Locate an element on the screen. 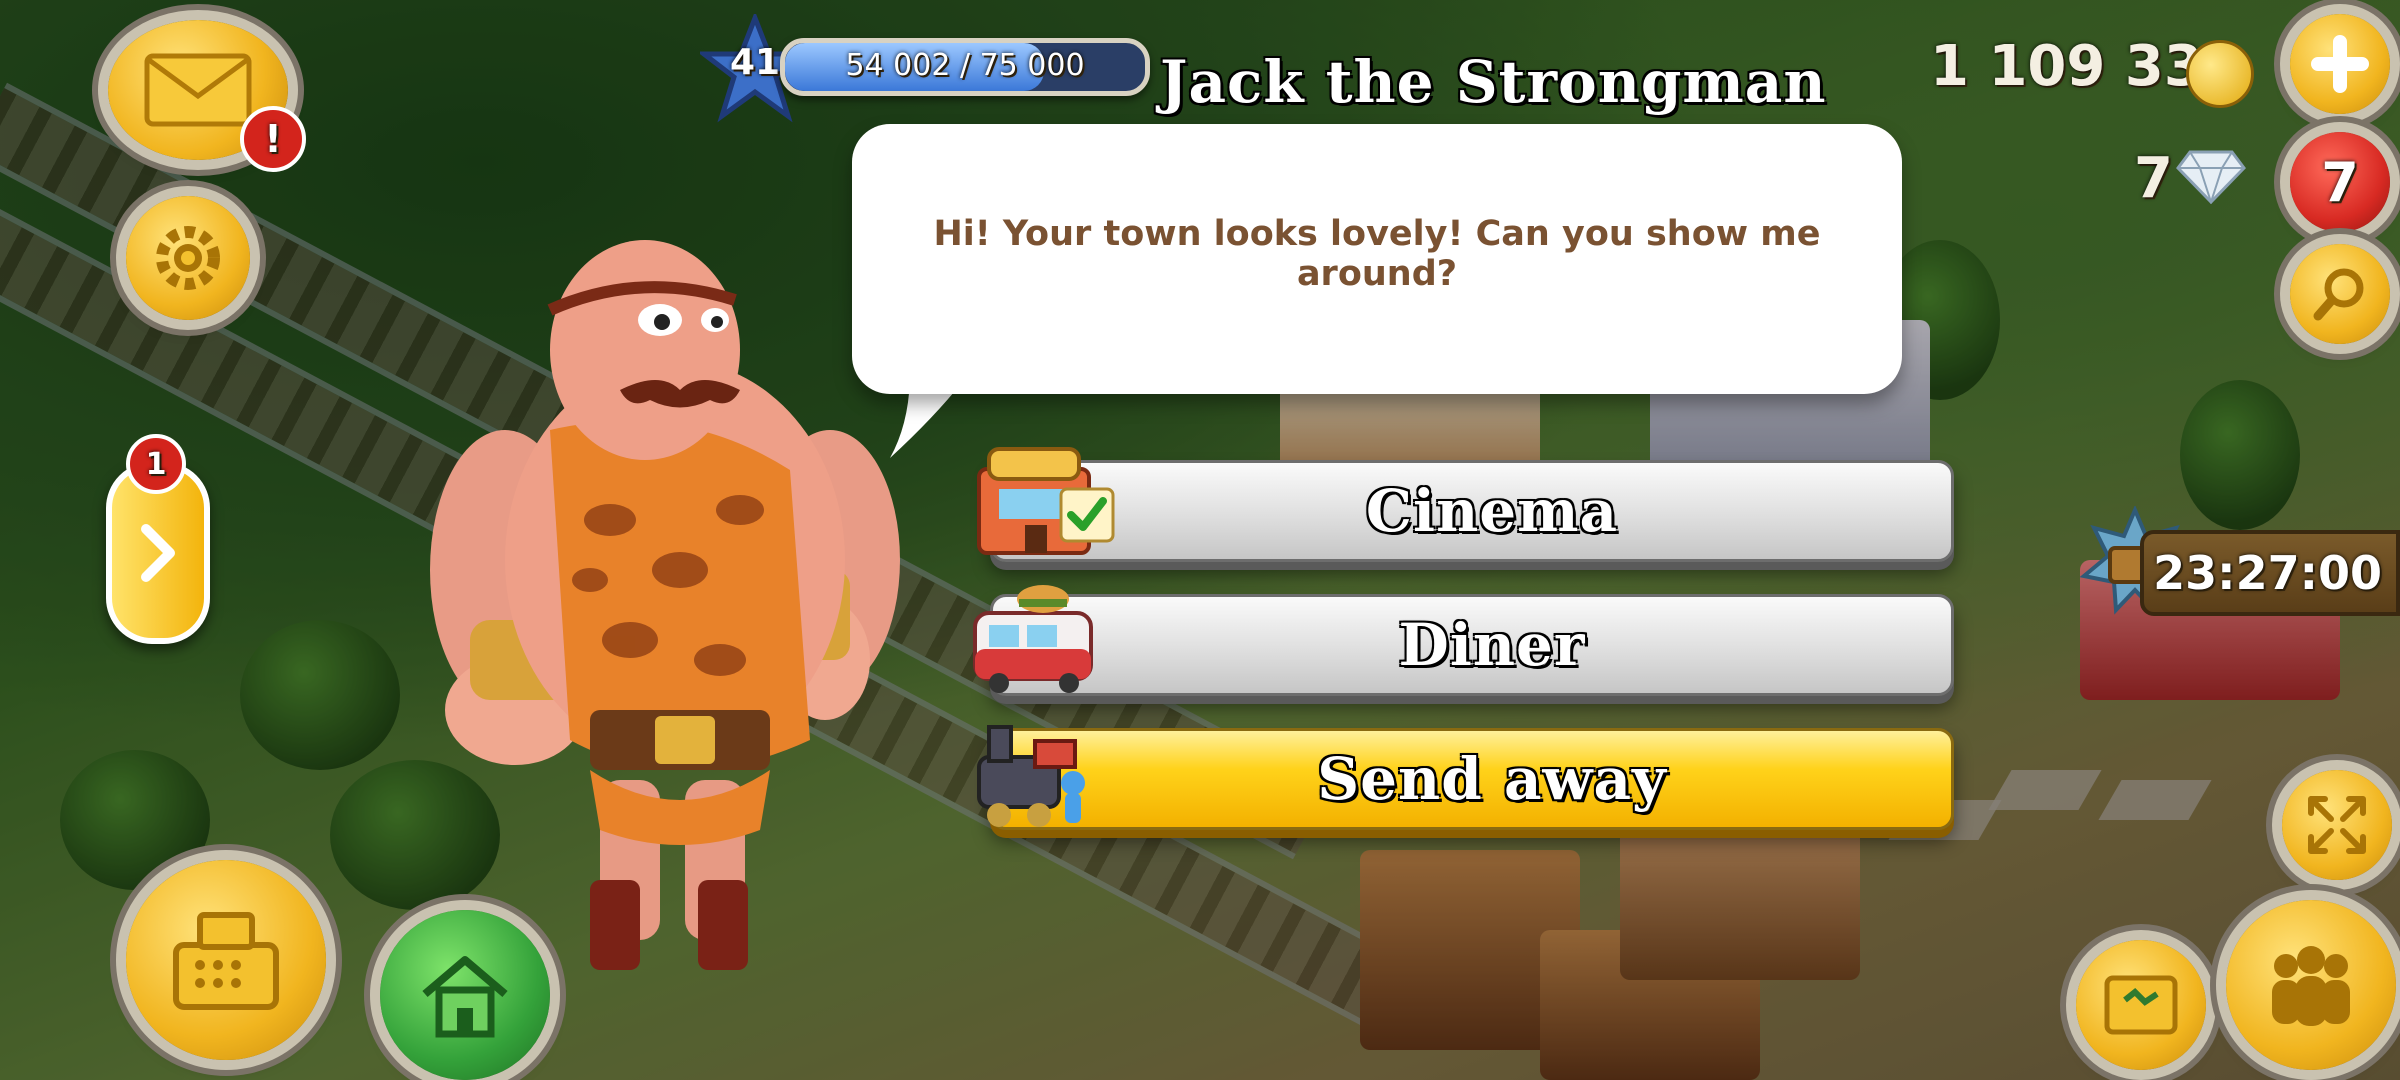 The width and height of the screenshot is (2400, 1080). visitor-count-text: 1 is located at coordinates (156, 464).